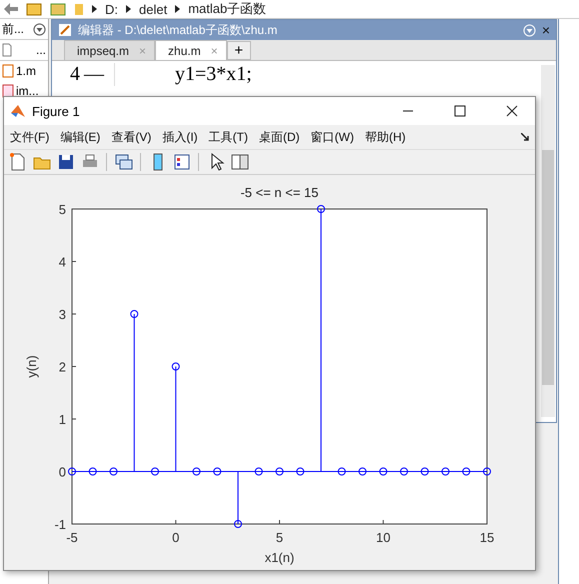  What do you see at coordinates (62, 367) in the screenshot?
I see `tick-label: 2` at bounding box center [62, 367].